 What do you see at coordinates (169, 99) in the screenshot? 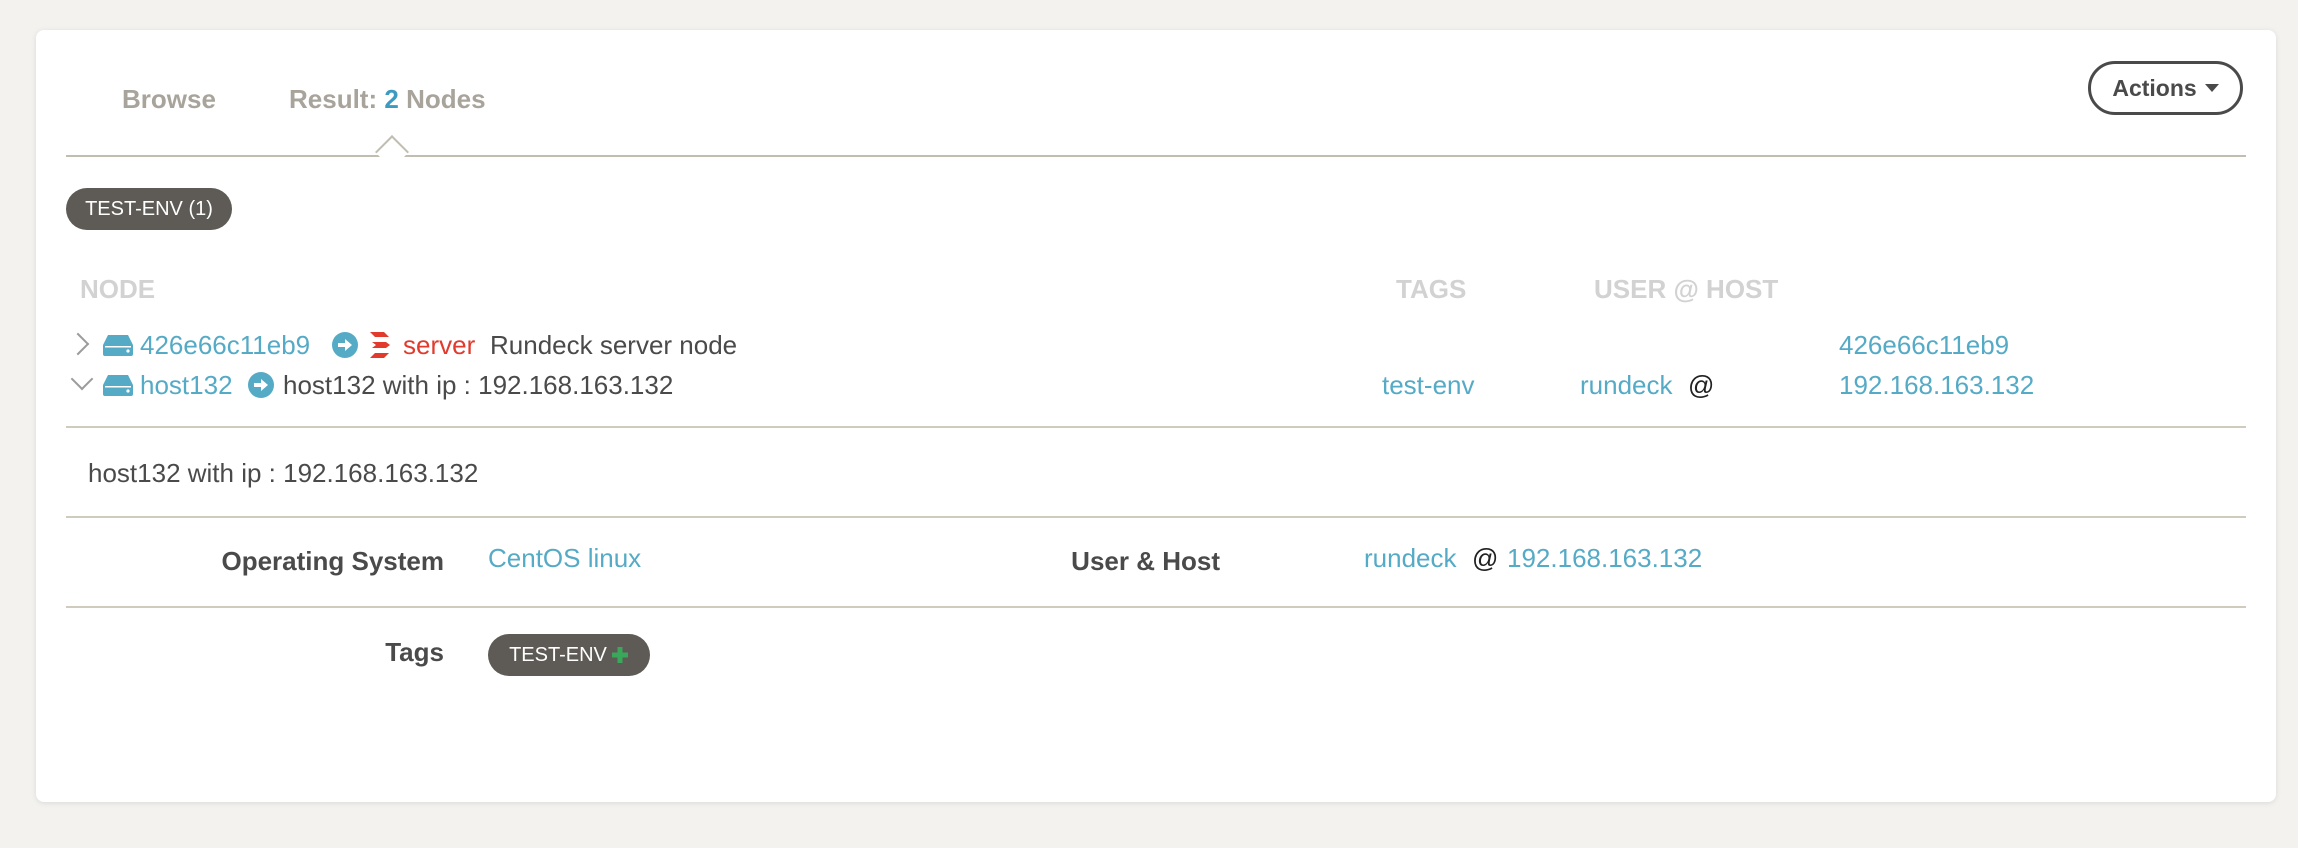
I see `tab-browse: Browse` at bounding box center [169, 99].